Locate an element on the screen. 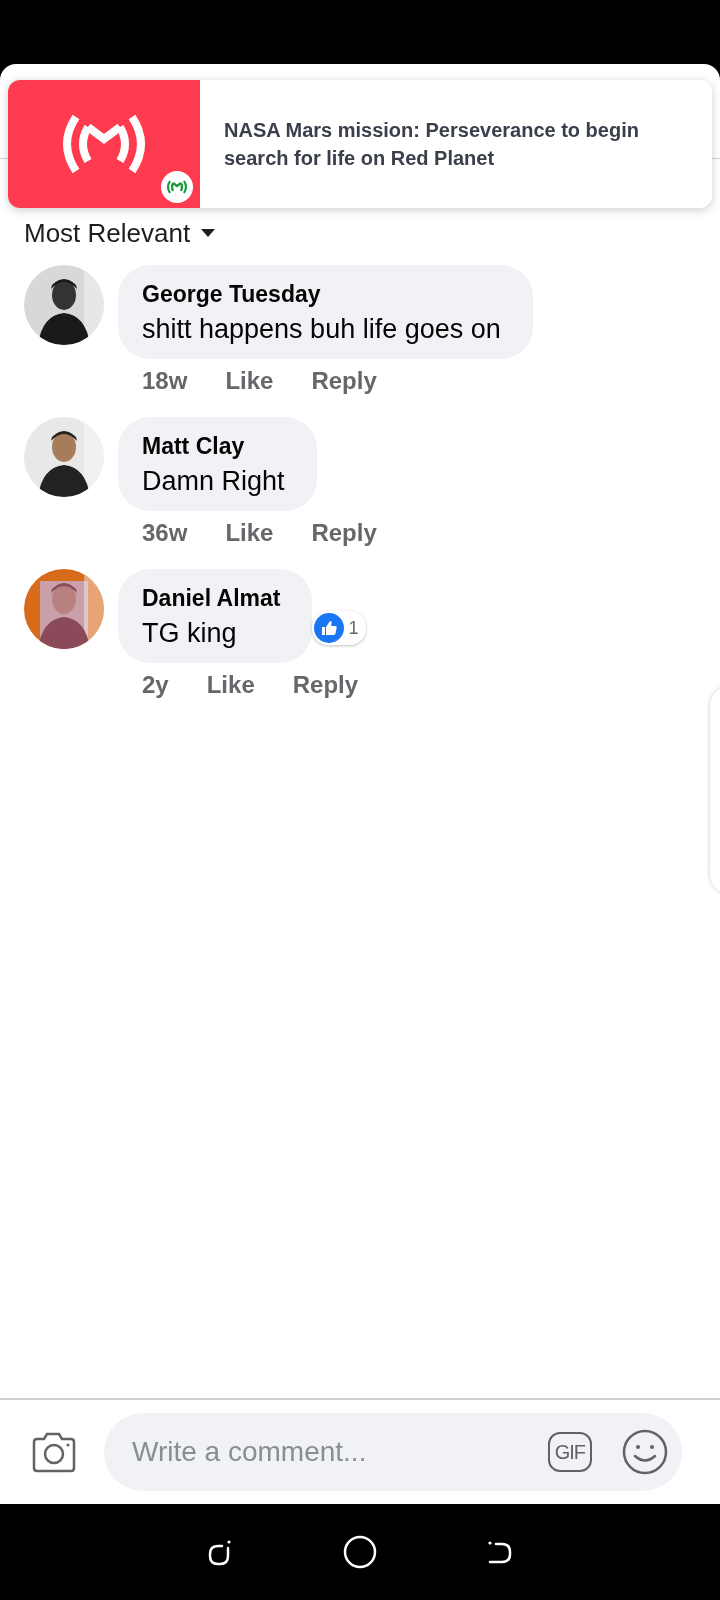  camera-icon is located at coordinates (54, 1452).